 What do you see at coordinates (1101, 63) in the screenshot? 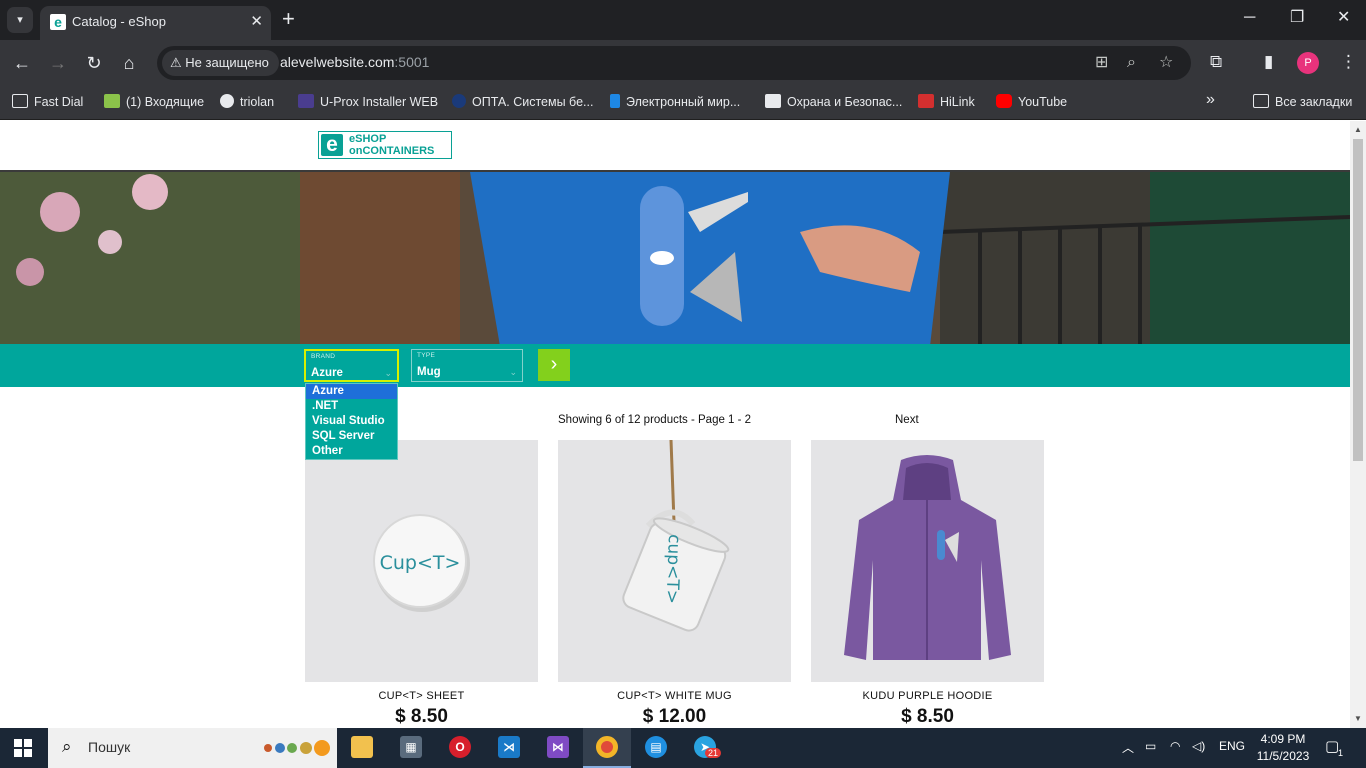
I see `translate-icon: ⊞` at bounding box center [1101, 63].